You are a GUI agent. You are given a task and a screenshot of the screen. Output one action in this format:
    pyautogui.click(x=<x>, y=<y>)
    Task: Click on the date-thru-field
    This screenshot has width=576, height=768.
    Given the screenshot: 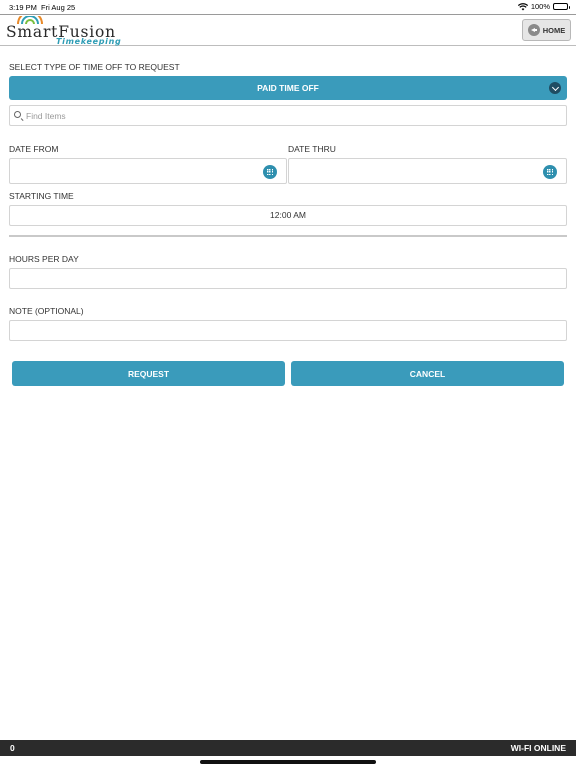 What is the action you would take?
    pyautogui.click(x=427, y=171)
    